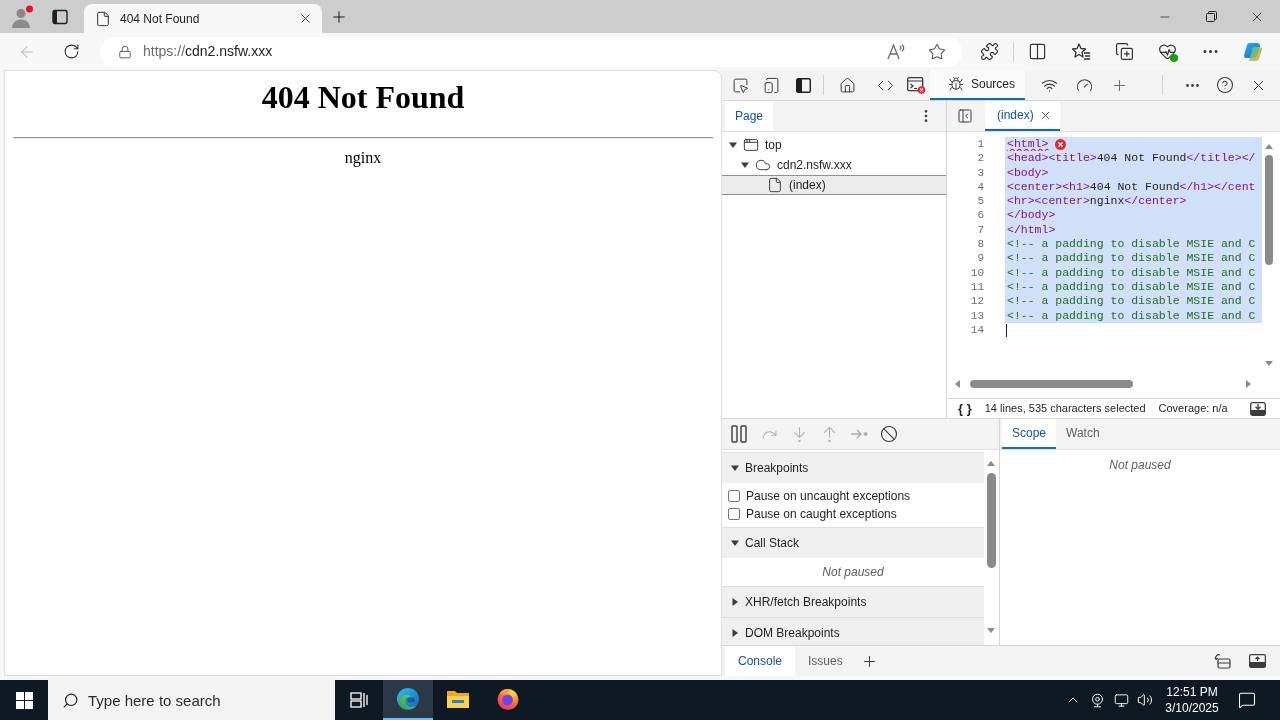 Image resolution: width=1280 pixels, height=720 pixels. What do you see at coordinates (980, 172) in the screenshot?
I see `line-number: 3` at bounding box center [980, 172].